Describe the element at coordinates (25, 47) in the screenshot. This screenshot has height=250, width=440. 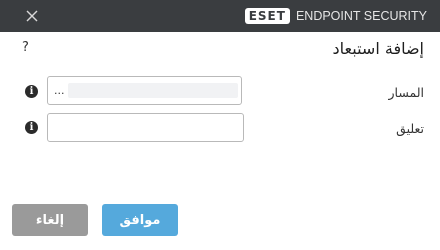
I see `help-icon: ?` at that location.